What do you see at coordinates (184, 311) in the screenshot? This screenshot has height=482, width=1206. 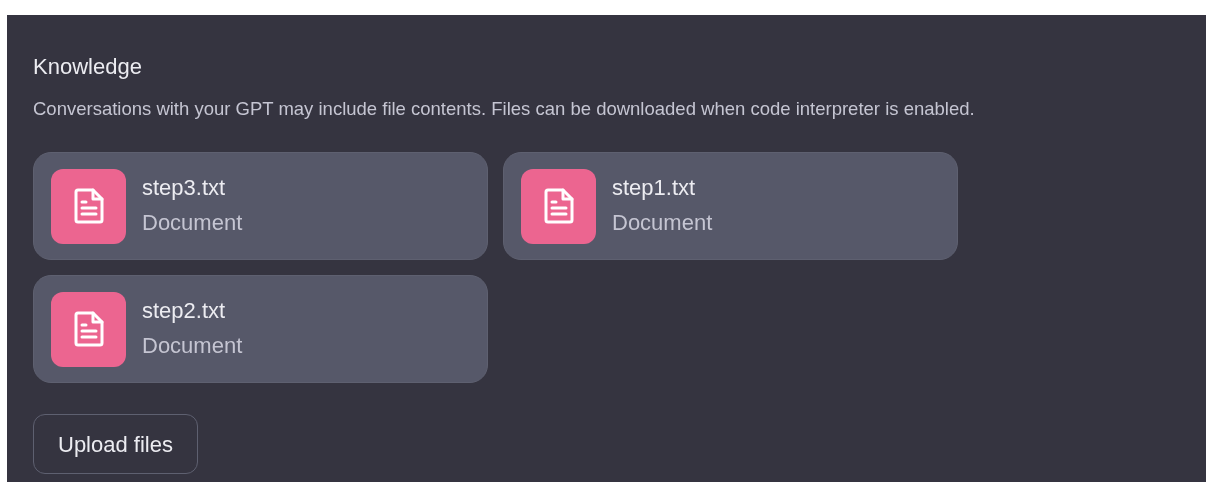 I see `file-name: step2.txt` at bounding box center [184, 311].